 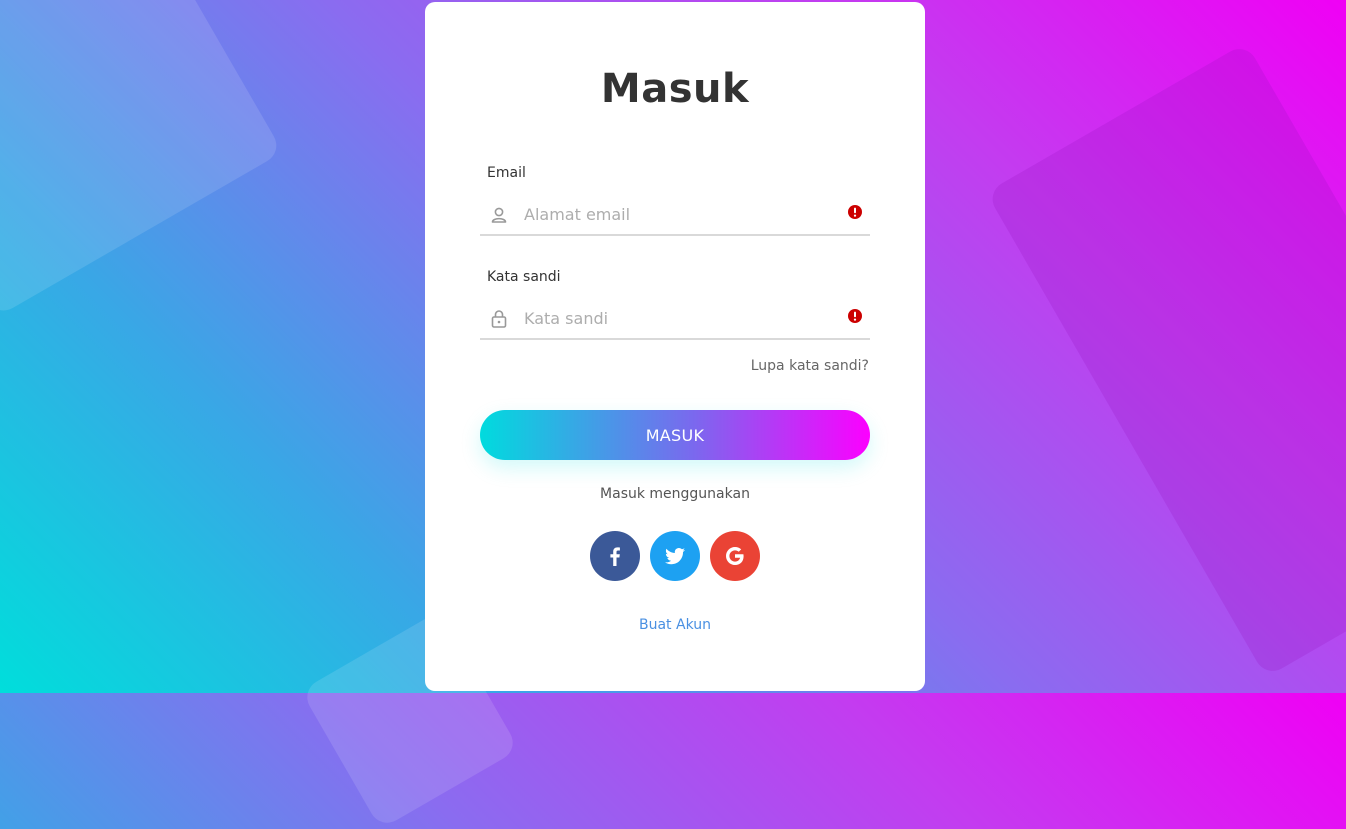 I want to click on password-label: Kata sandi, so click(x=524, y=277).